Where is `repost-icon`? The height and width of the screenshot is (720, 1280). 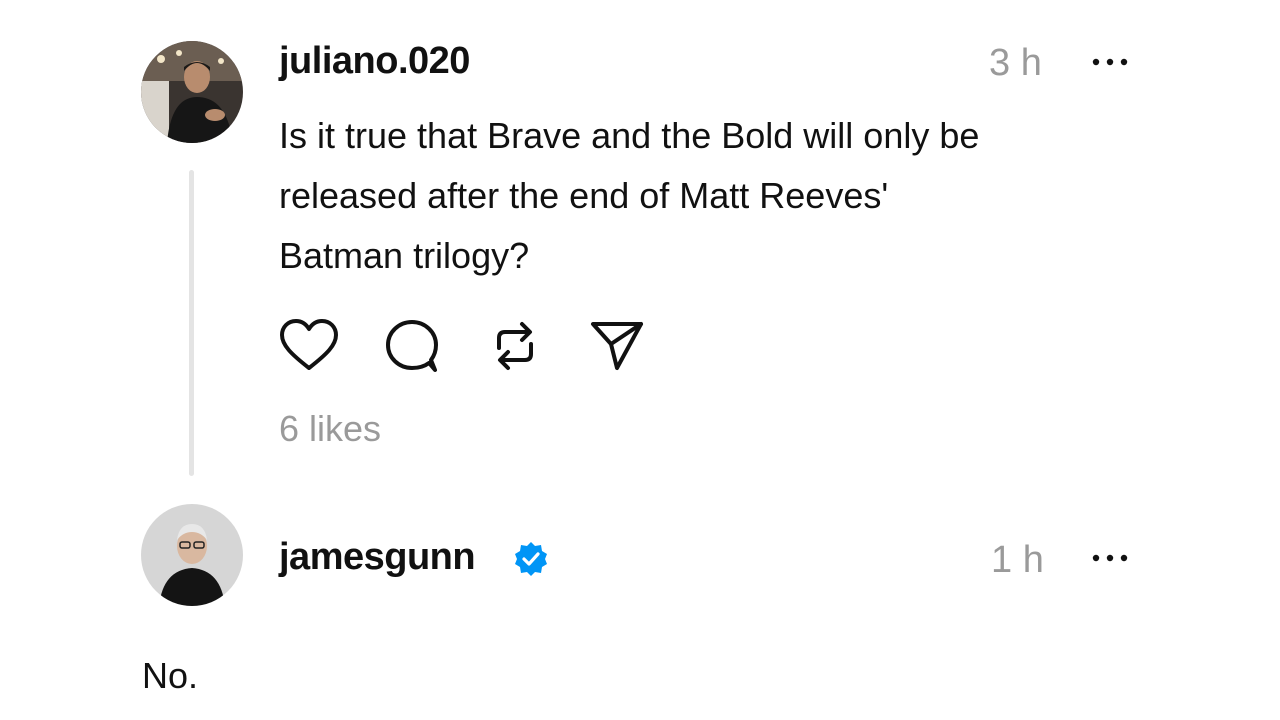
repost-icon is located at coordinates (515, 346).